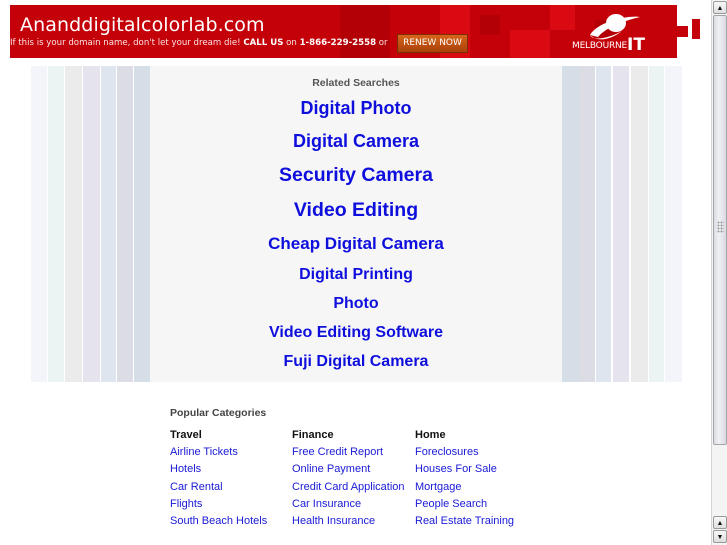 Image resolution: width=727 pixels, height=545 pixels. Describe the element at coordinates (464, 471) in the screenshot. I see `category-link: Houses For Sale` at that location.